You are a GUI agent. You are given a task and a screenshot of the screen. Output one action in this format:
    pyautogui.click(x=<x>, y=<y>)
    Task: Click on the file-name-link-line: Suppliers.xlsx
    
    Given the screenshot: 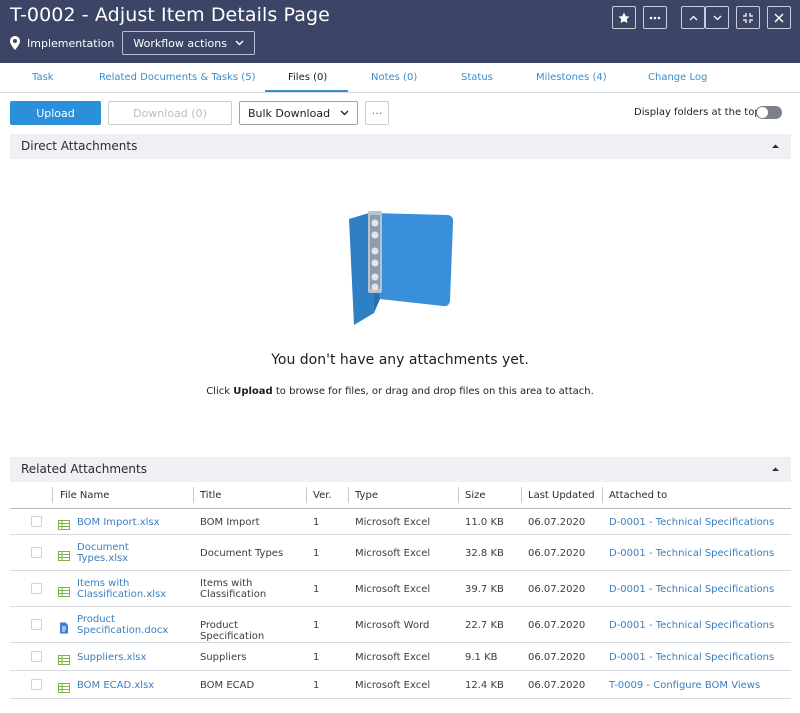 What is the action you would take?
    pyautogui.click(x=133, y=657)
    